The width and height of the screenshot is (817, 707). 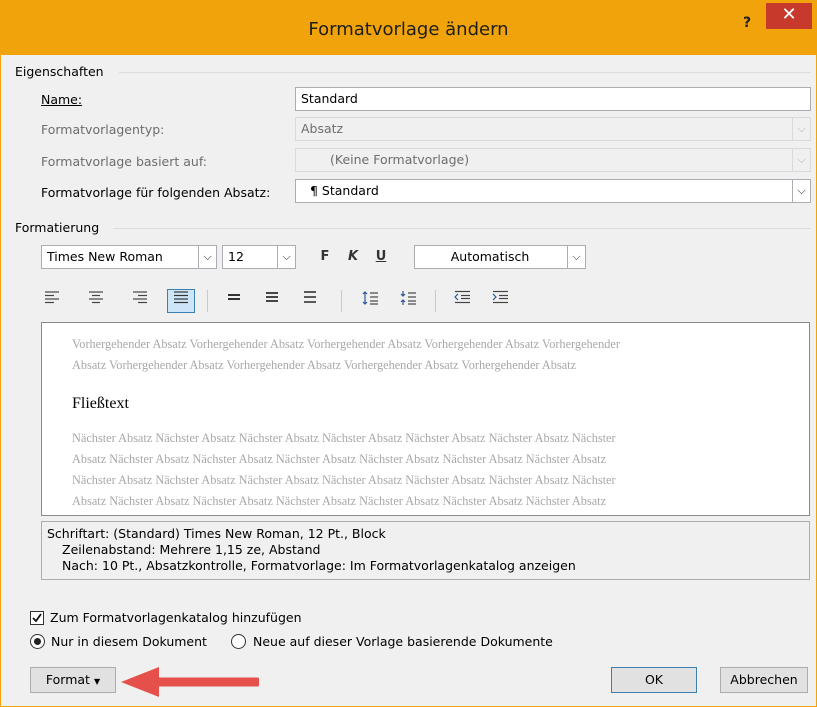 I want to click on preview-sample-text: Fließtext, so click(x=100, y=403).